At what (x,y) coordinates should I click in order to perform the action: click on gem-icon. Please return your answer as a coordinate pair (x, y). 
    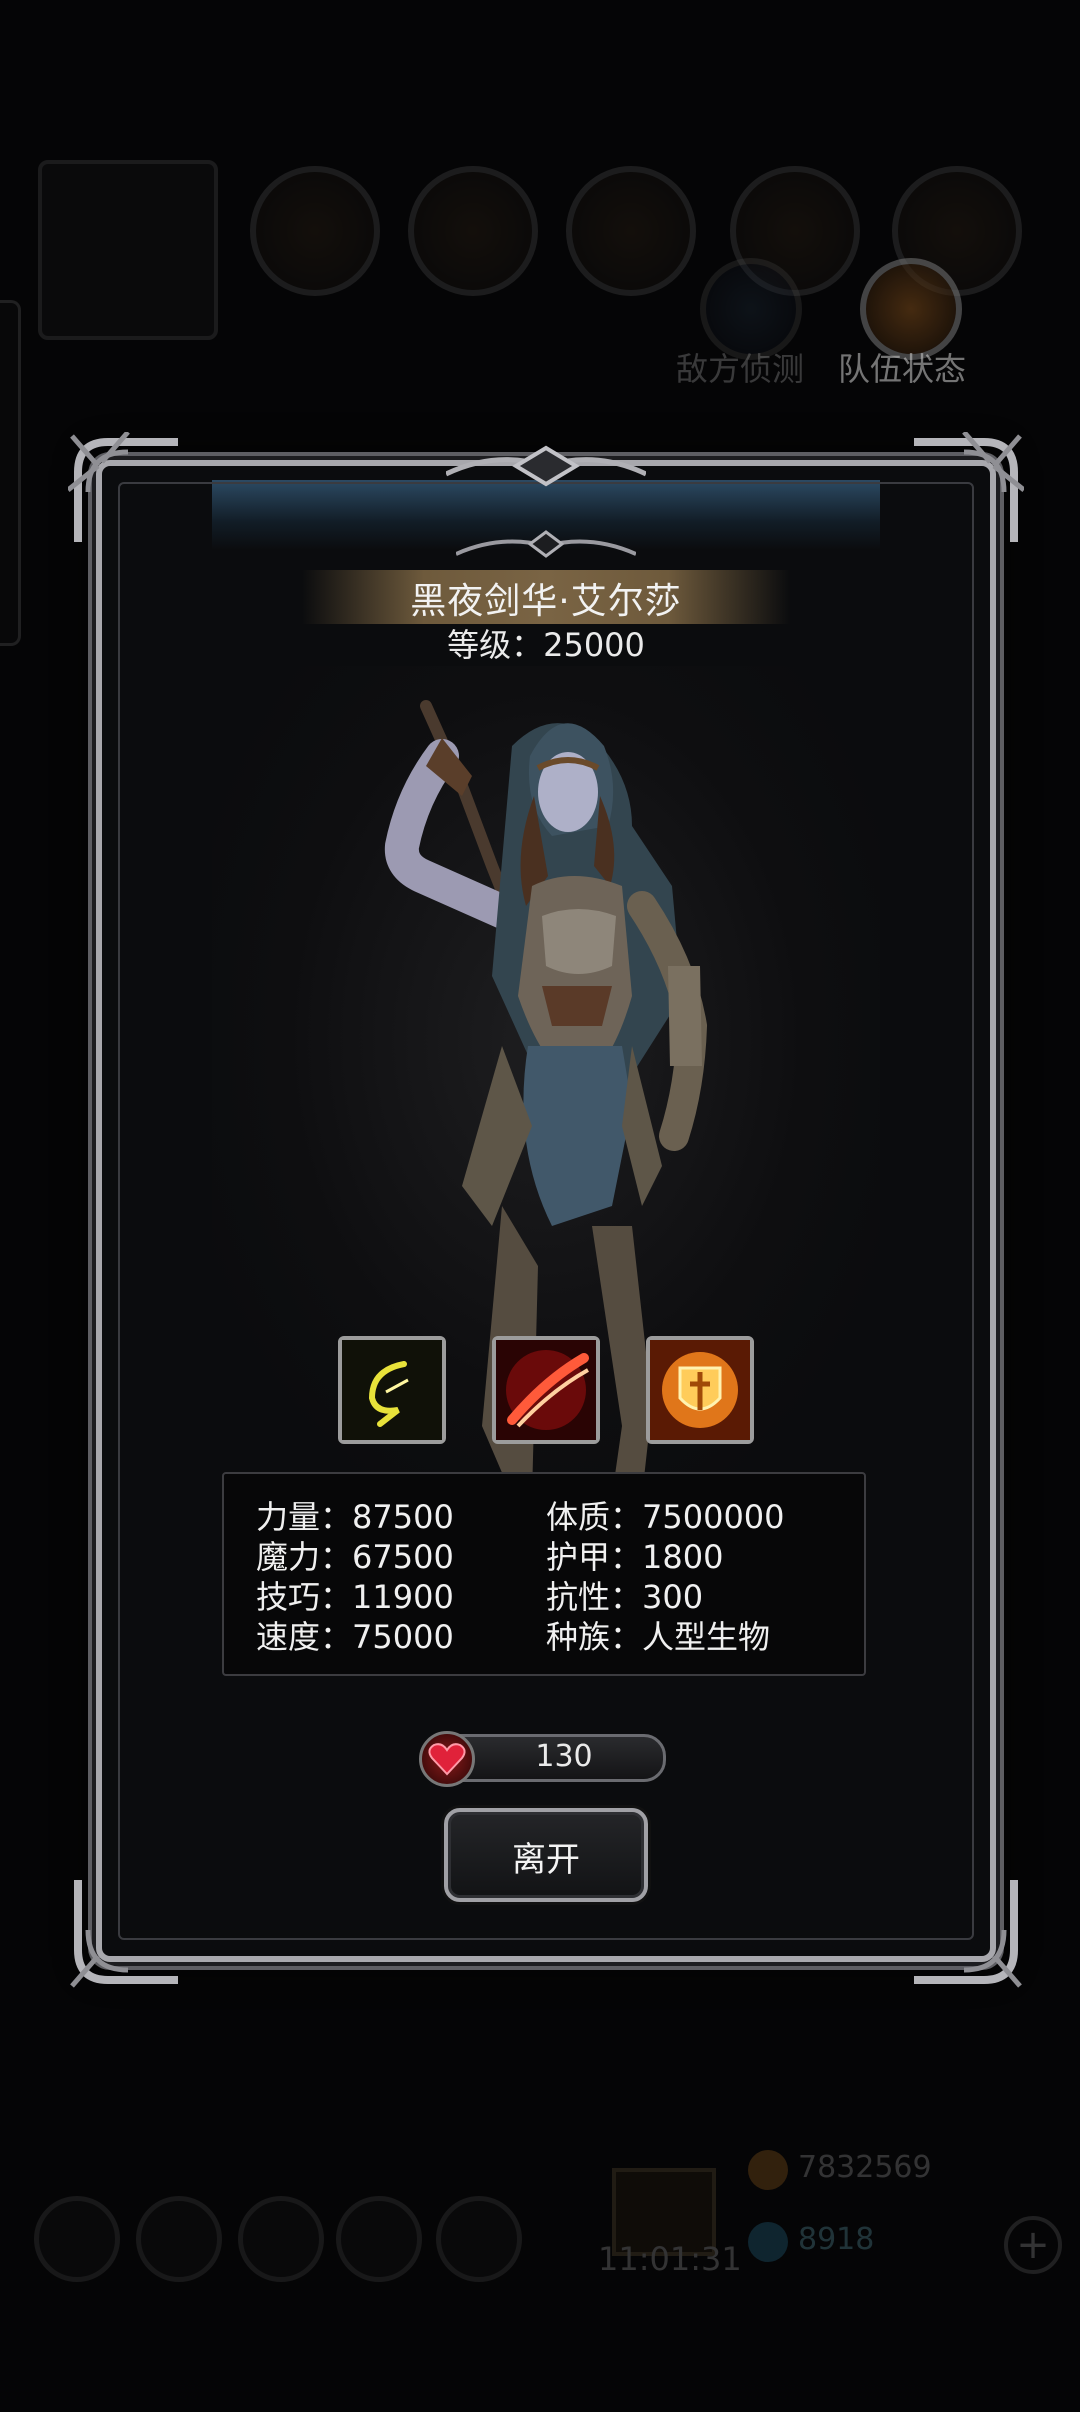
    Looking at the image, I should click on (768, 2242).